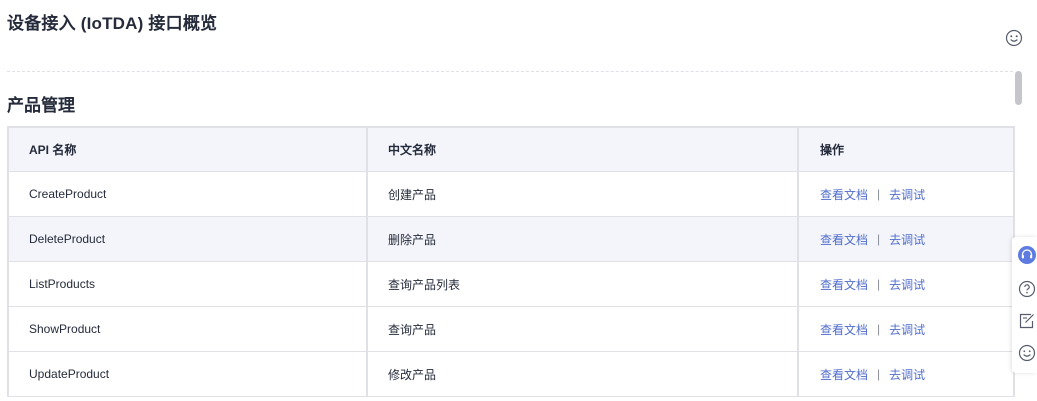 The height and width of the screenshot is (401, 1037). Describe the element at coordinates (188, 149) in the screenshot. I see `column-header-api-name: API 名称` at that location.